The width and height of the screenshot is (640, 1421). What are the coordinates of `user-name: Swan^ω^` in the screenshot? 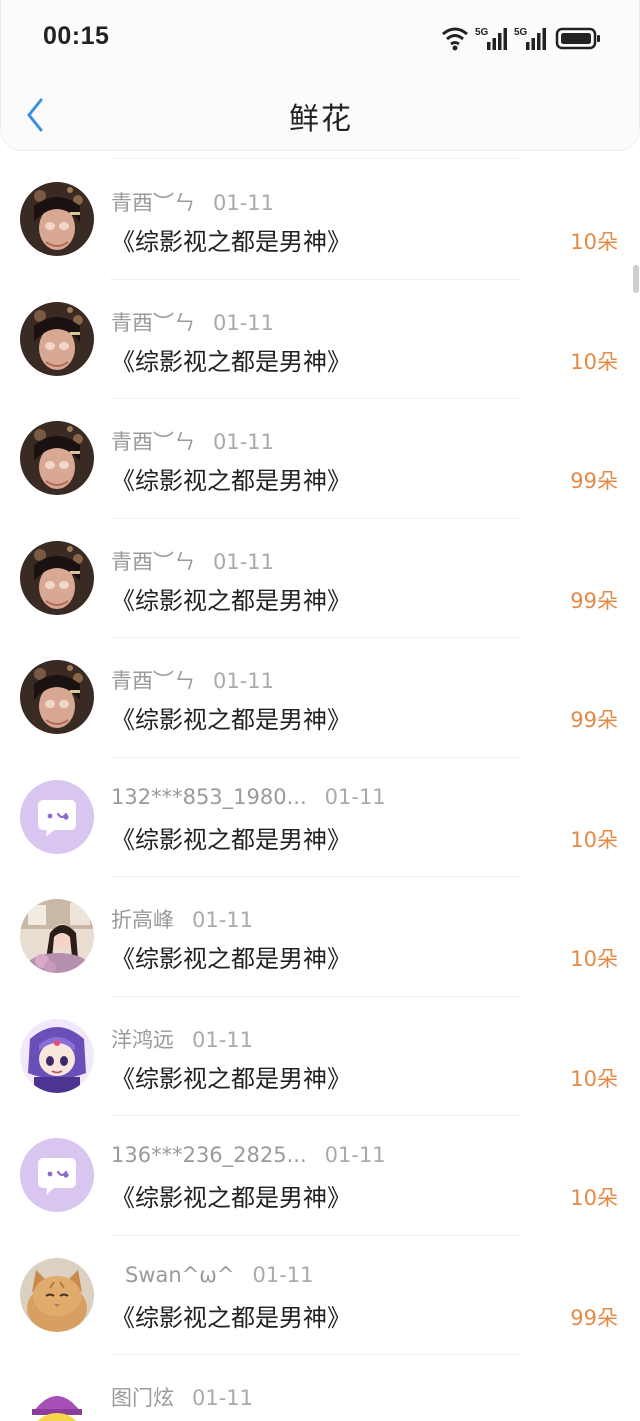 It's located at (179, 1275).